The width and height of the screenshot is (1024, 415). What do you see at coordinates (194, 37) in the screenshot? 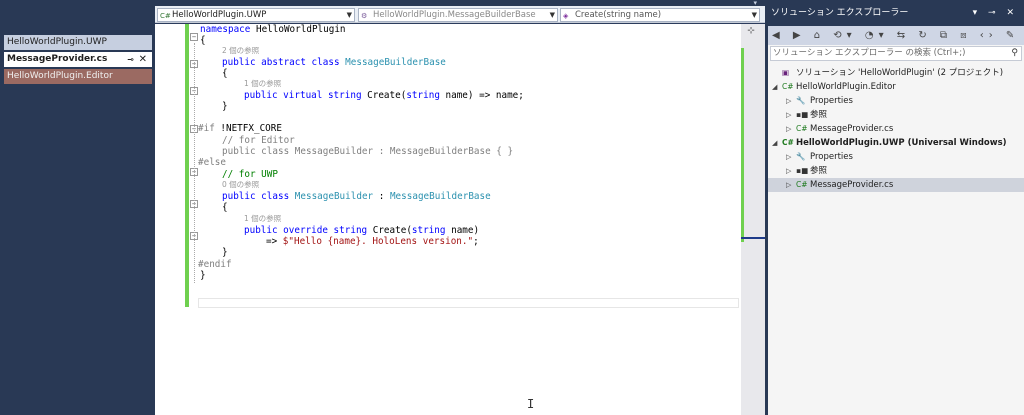
I see `collapse-icon: −` at bounding box center [194, 37].